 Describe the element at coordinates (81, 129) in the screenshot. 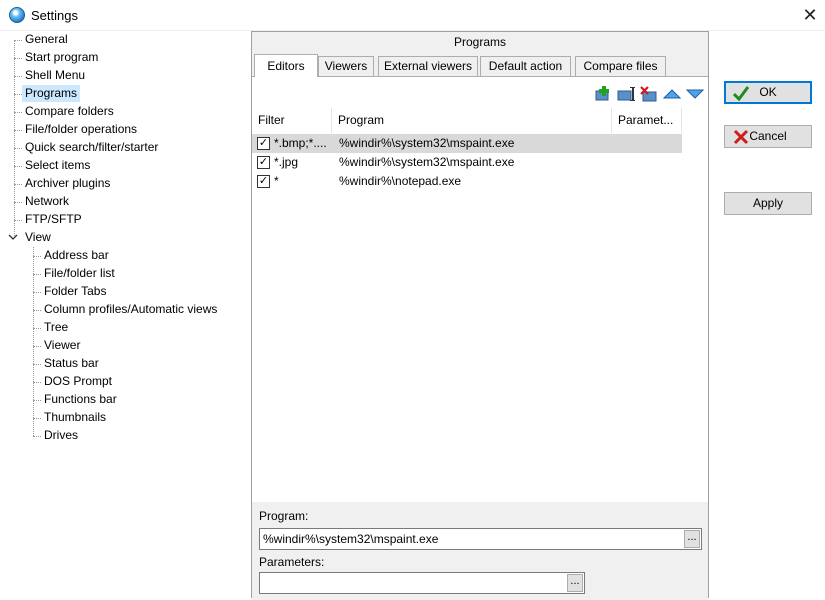

I see `tree-item-file-folder-operations: File/folder operations` at that location.